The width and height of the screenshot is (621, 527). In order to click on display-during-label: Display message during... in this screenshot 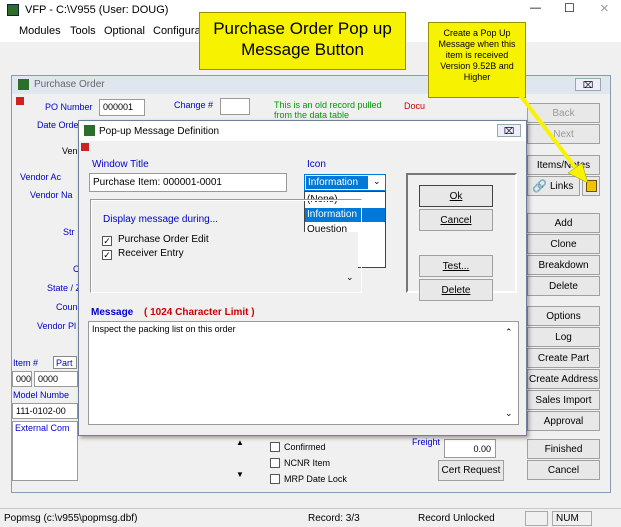, I will do `click(161, 219)`.